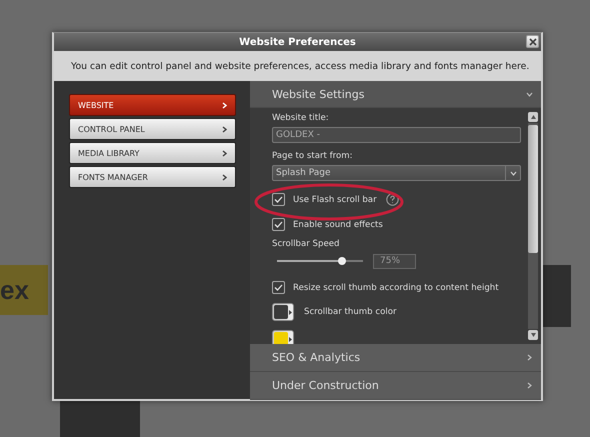 The image size is (590, 437). Describe the element at coordinates (396, 135) in the screenshot. I see `text-field: GOLDEX -` at that location.